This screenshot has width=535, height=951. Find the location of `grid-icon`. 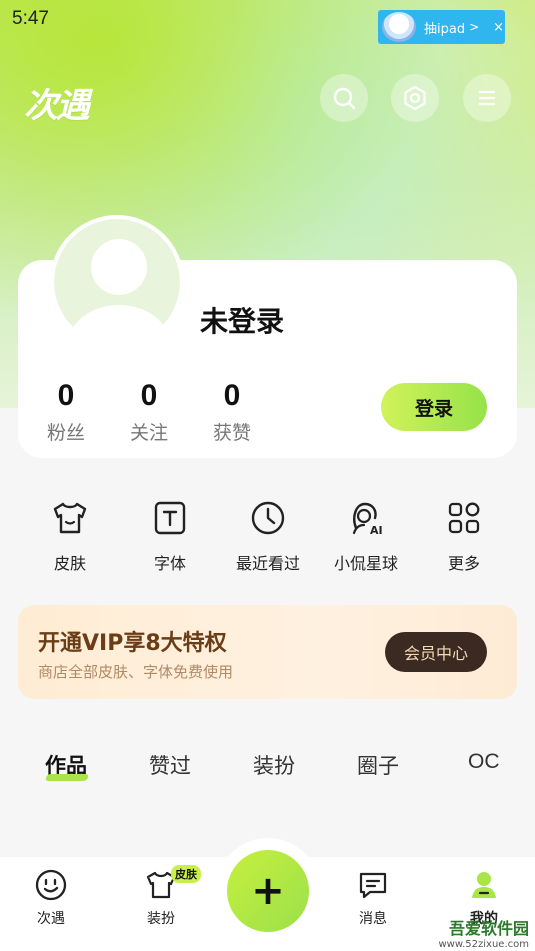

grid-icon is located at coordinates (464, 518).